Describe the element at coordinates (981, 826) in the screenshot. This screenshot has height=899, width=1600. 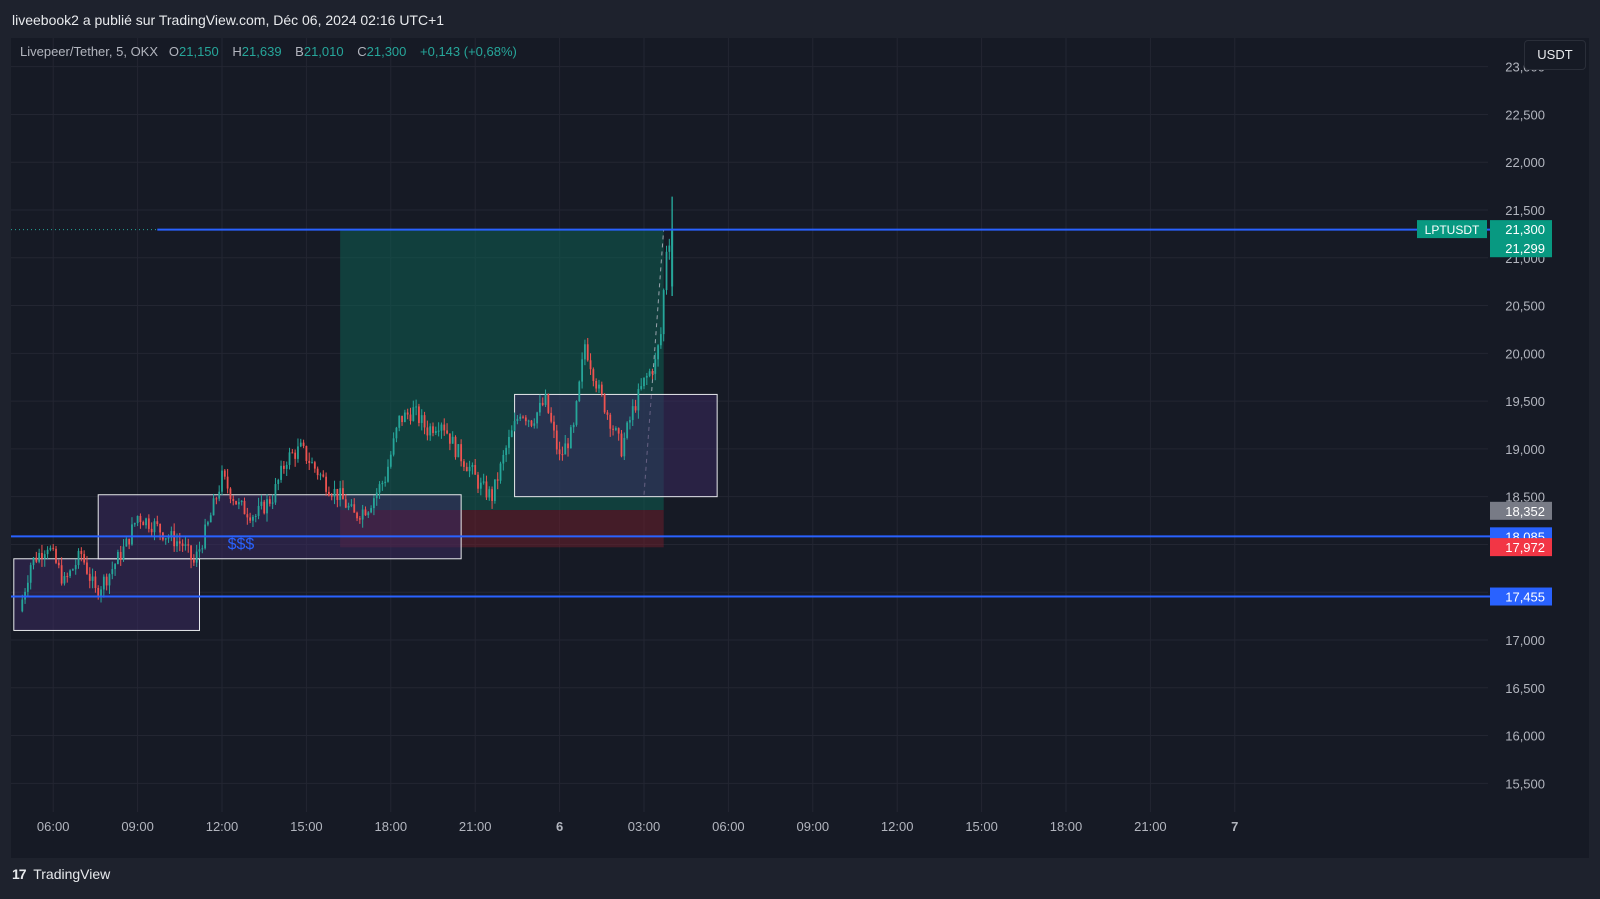
I see `x-tick-label: 15:00` at that location.